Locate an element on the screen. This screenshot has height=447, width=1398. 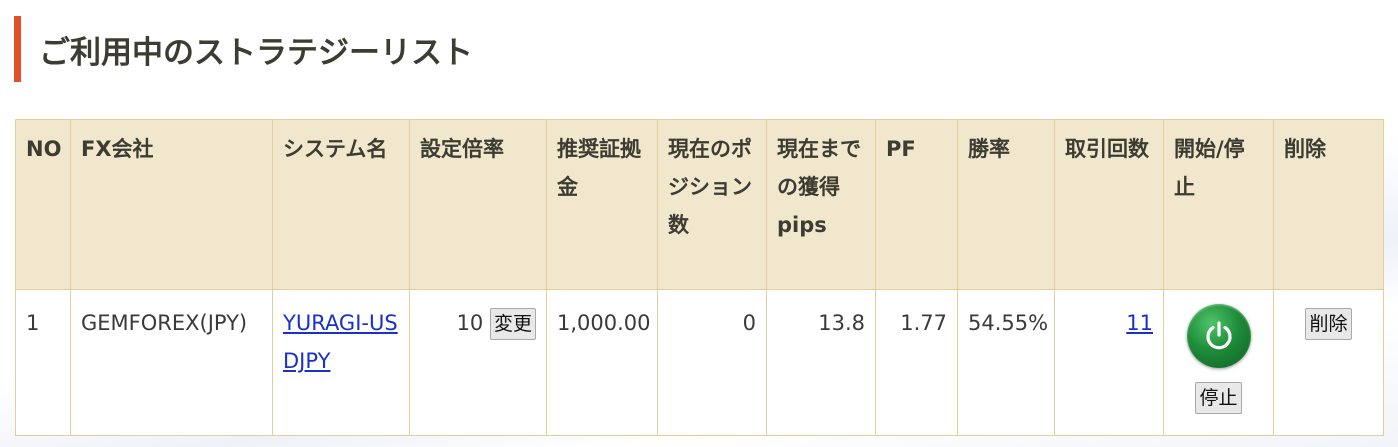
cell-recommended-margin: 1,000.00 is located at coordinates (602, 362).